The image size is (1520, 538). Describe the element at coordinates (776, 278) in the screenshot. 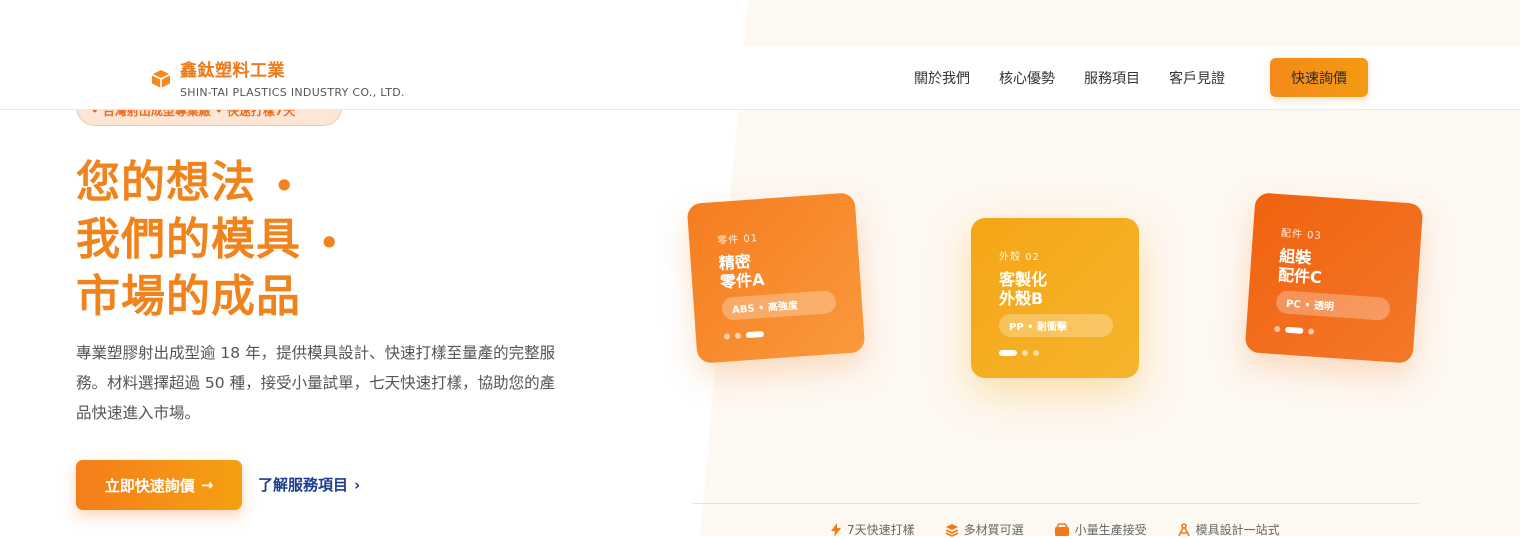

I see `product-card: 零件 01 精密 零件A ABS • 高強度` at that location.